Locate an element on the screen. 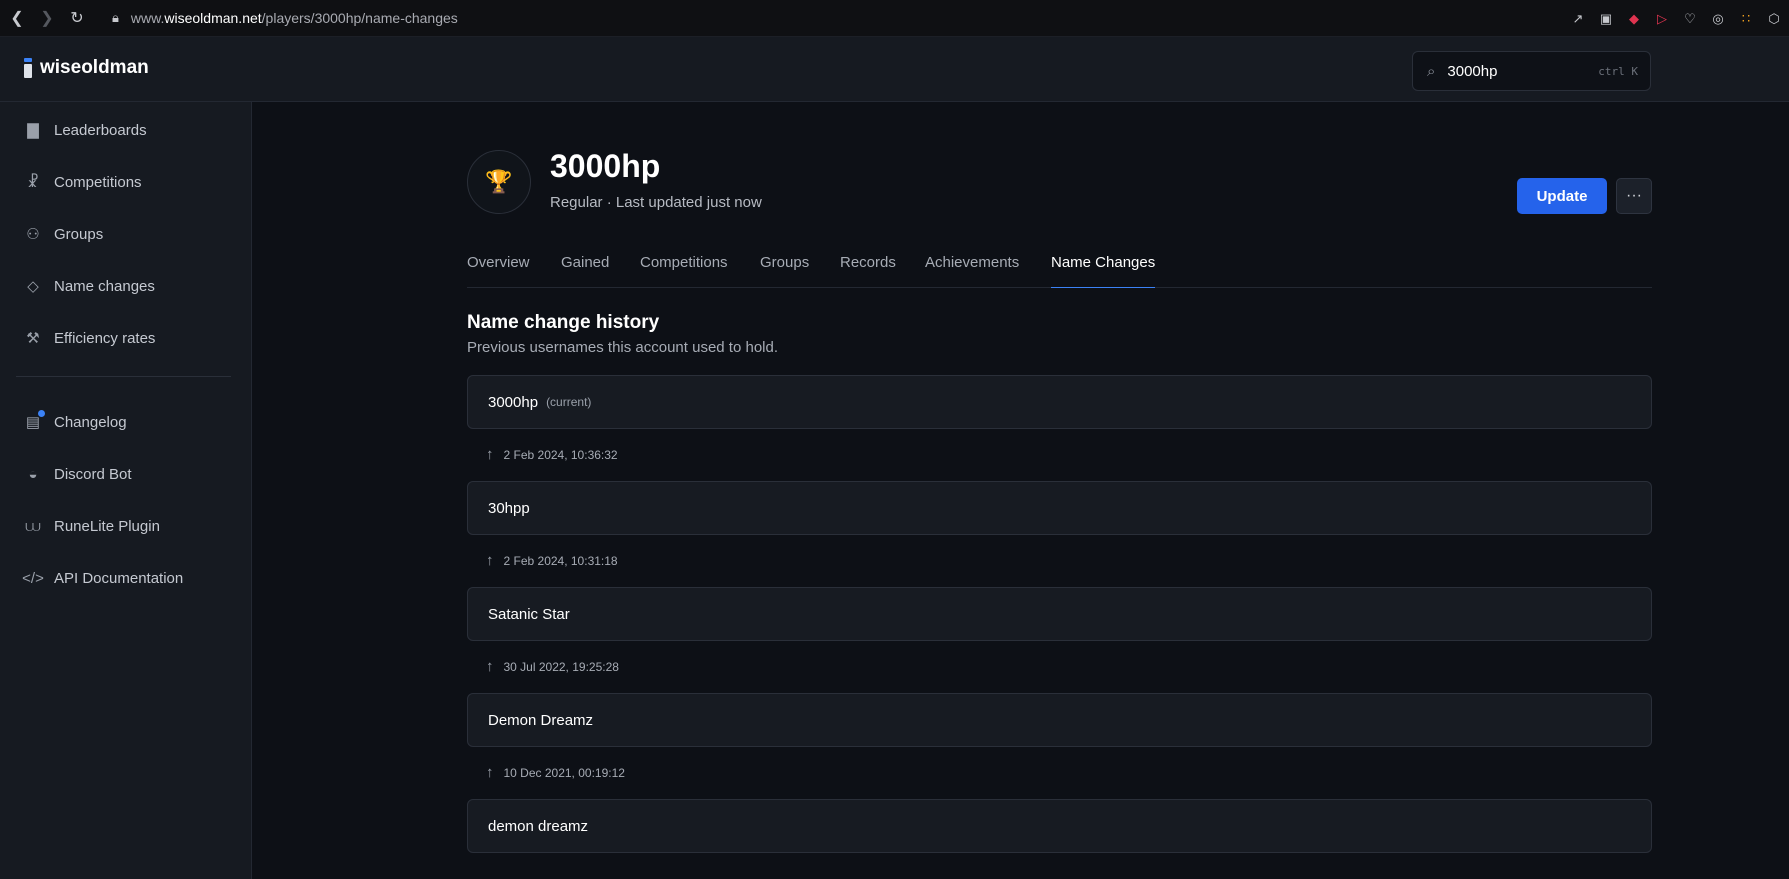 Image resolution: width=1789 pixels, height=879 pixels. sidebar-item-api-documentation: </> API Documentation is located at coordinates (103, 578).